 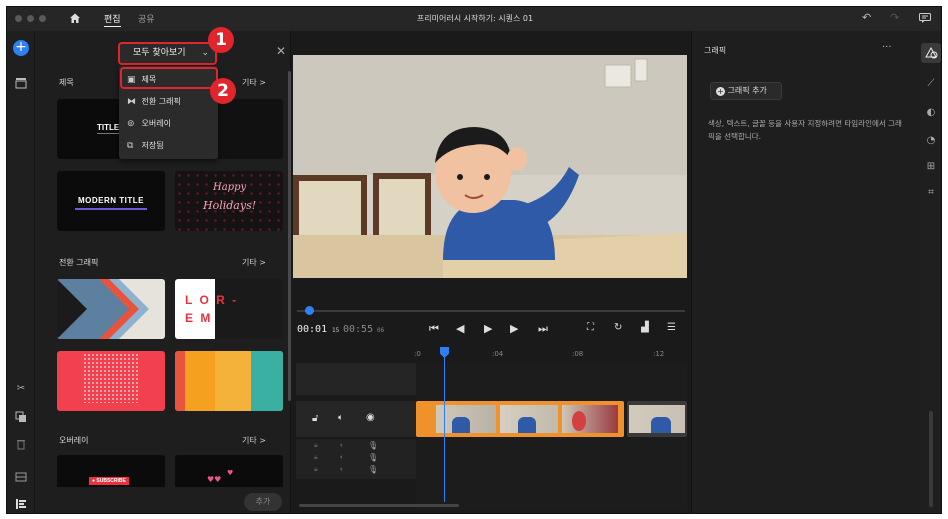 I want to click on audio-speaker-icon: 🔈︎, so click(x=342, y=445).